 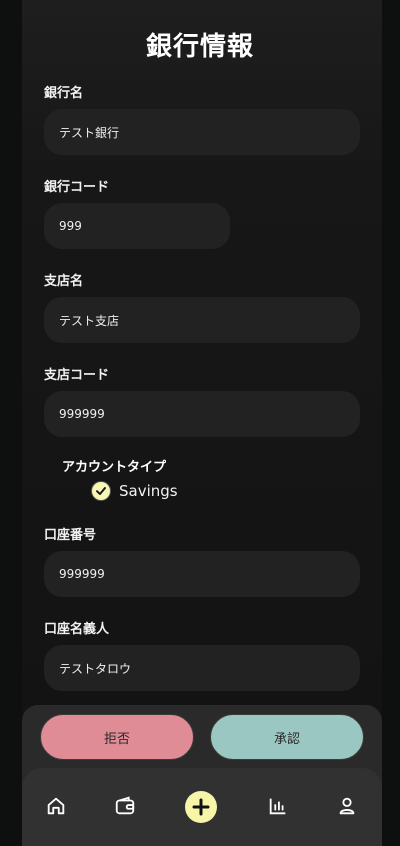 I want to click on branch-code-label: 支店コード, so click(x=77, y=375).